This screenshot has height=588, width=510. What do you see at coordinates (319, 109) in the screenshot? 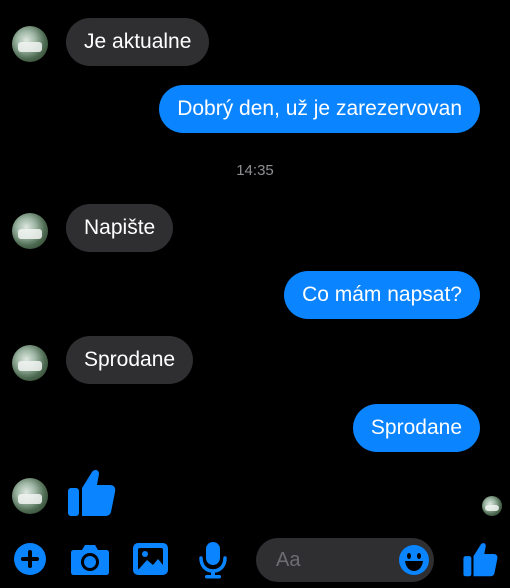
I see `outgoing-message: Dobrý den, už je zarezervovan` at bounding box center [319, 109].